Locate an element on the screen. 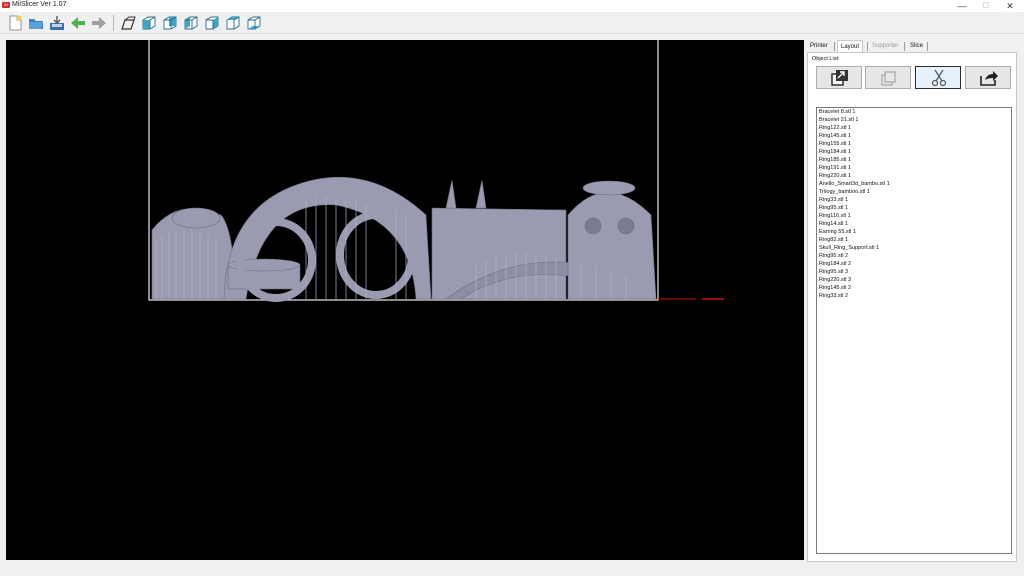 This screenshot has height=576, width=1024. title-bar: M MiiSlicer Ver 1.07 — ▢ ✕ is located at coordinates (512, 6).